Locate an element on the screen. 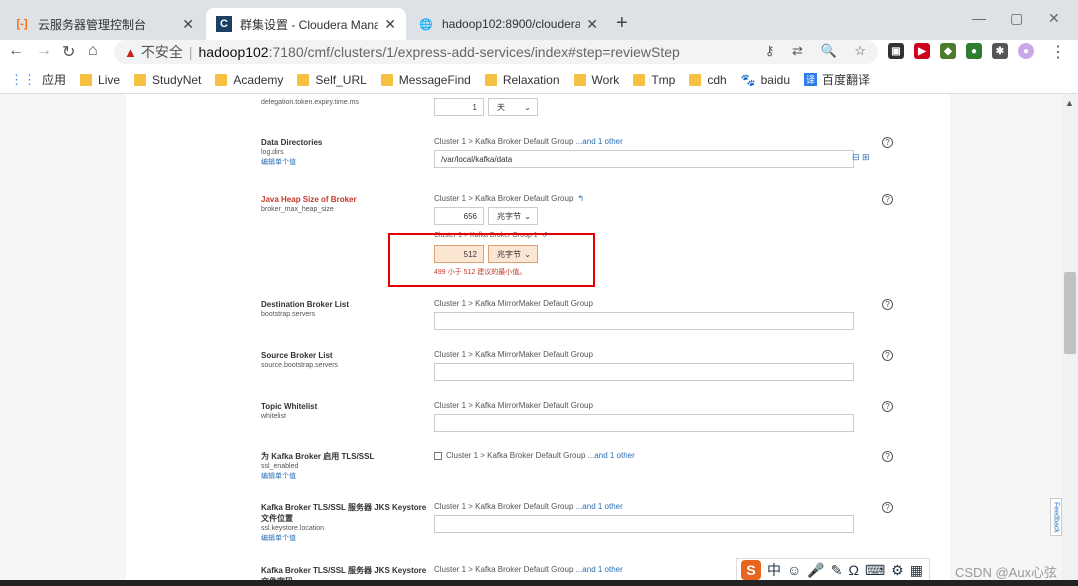 The height and width of the screenshot is (586, 1078). scope-label: Cluster 1 > Kafka Broker Default Group ↰ is located at coordinates (509, 198).